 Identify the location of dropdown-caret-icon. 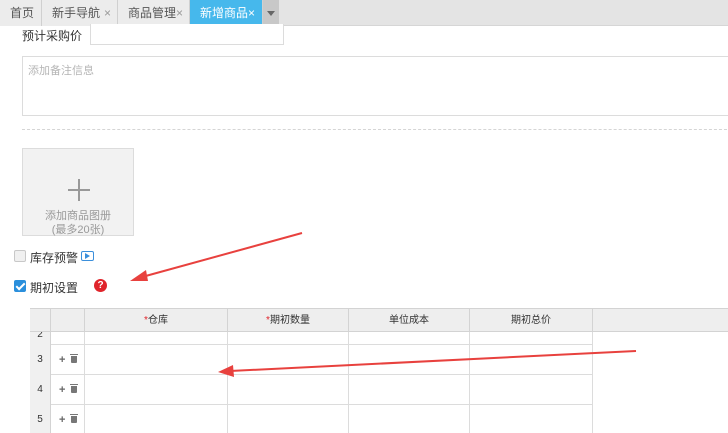
(271, 13).